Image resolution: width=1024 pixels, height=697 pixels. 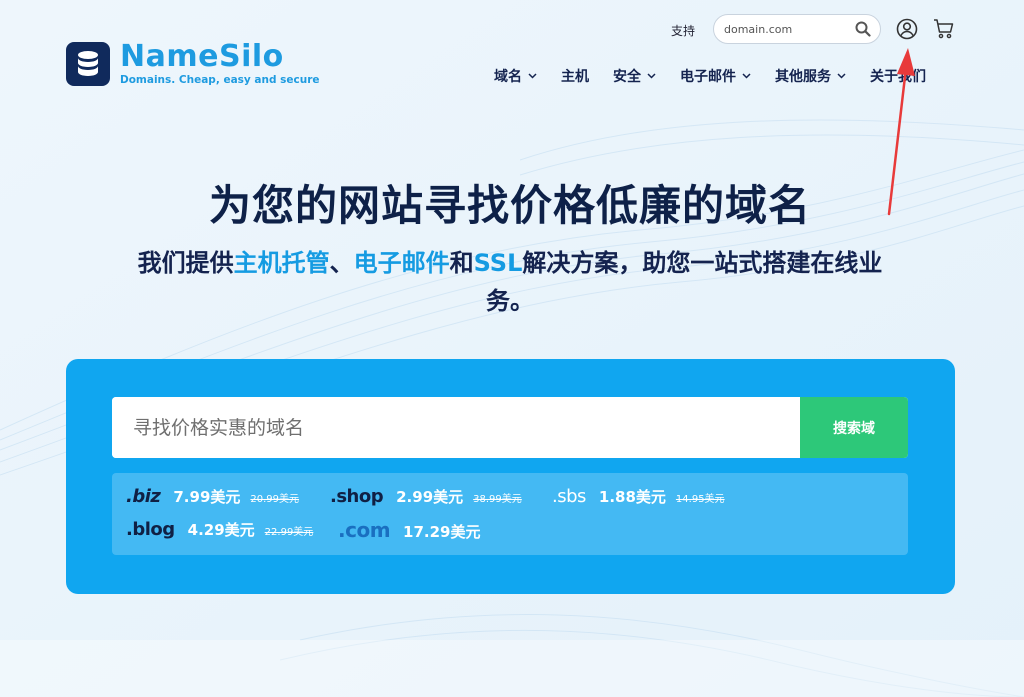 I want to click on hero-link-email: 电子邮件, so click(x=402, y=263).